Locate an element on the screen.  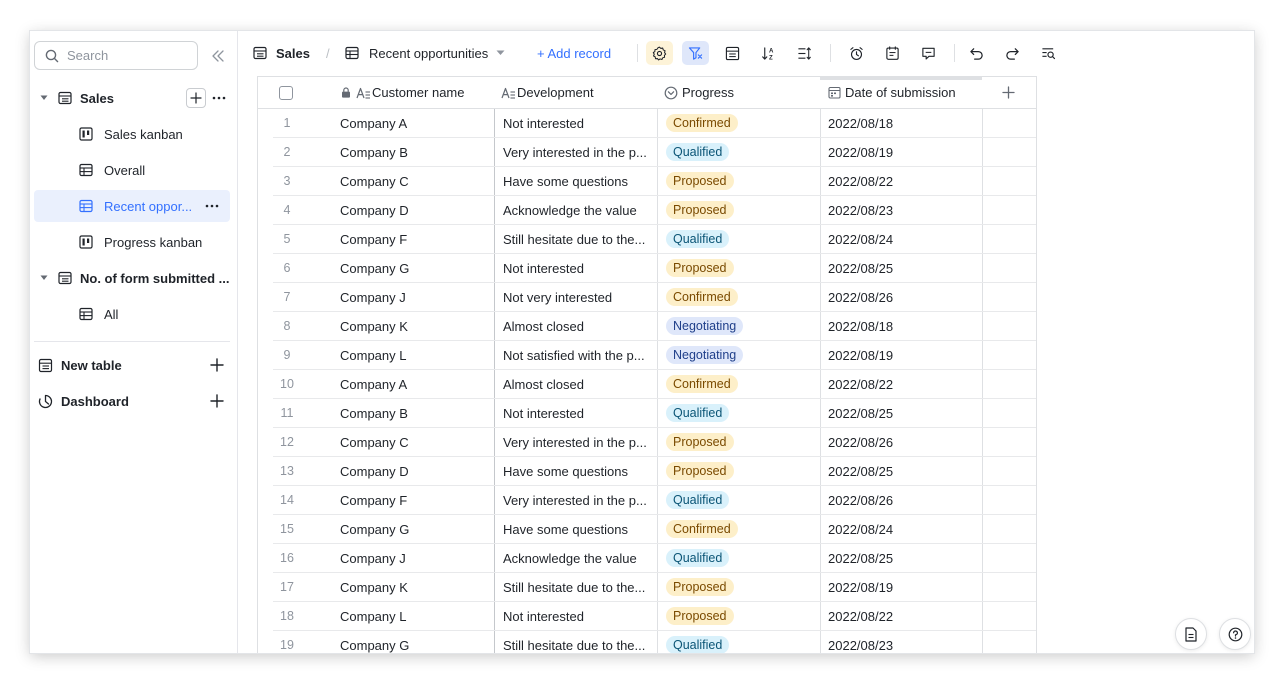
comment-icon is located at coordinates (928, 53).